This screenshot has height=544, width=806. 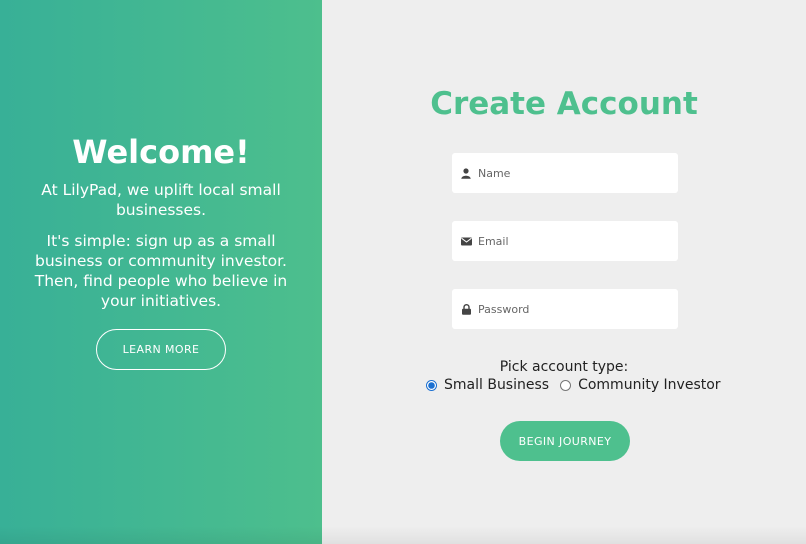 I want to click on community-investor-label: Community Investor, so click(x=649, y=385).